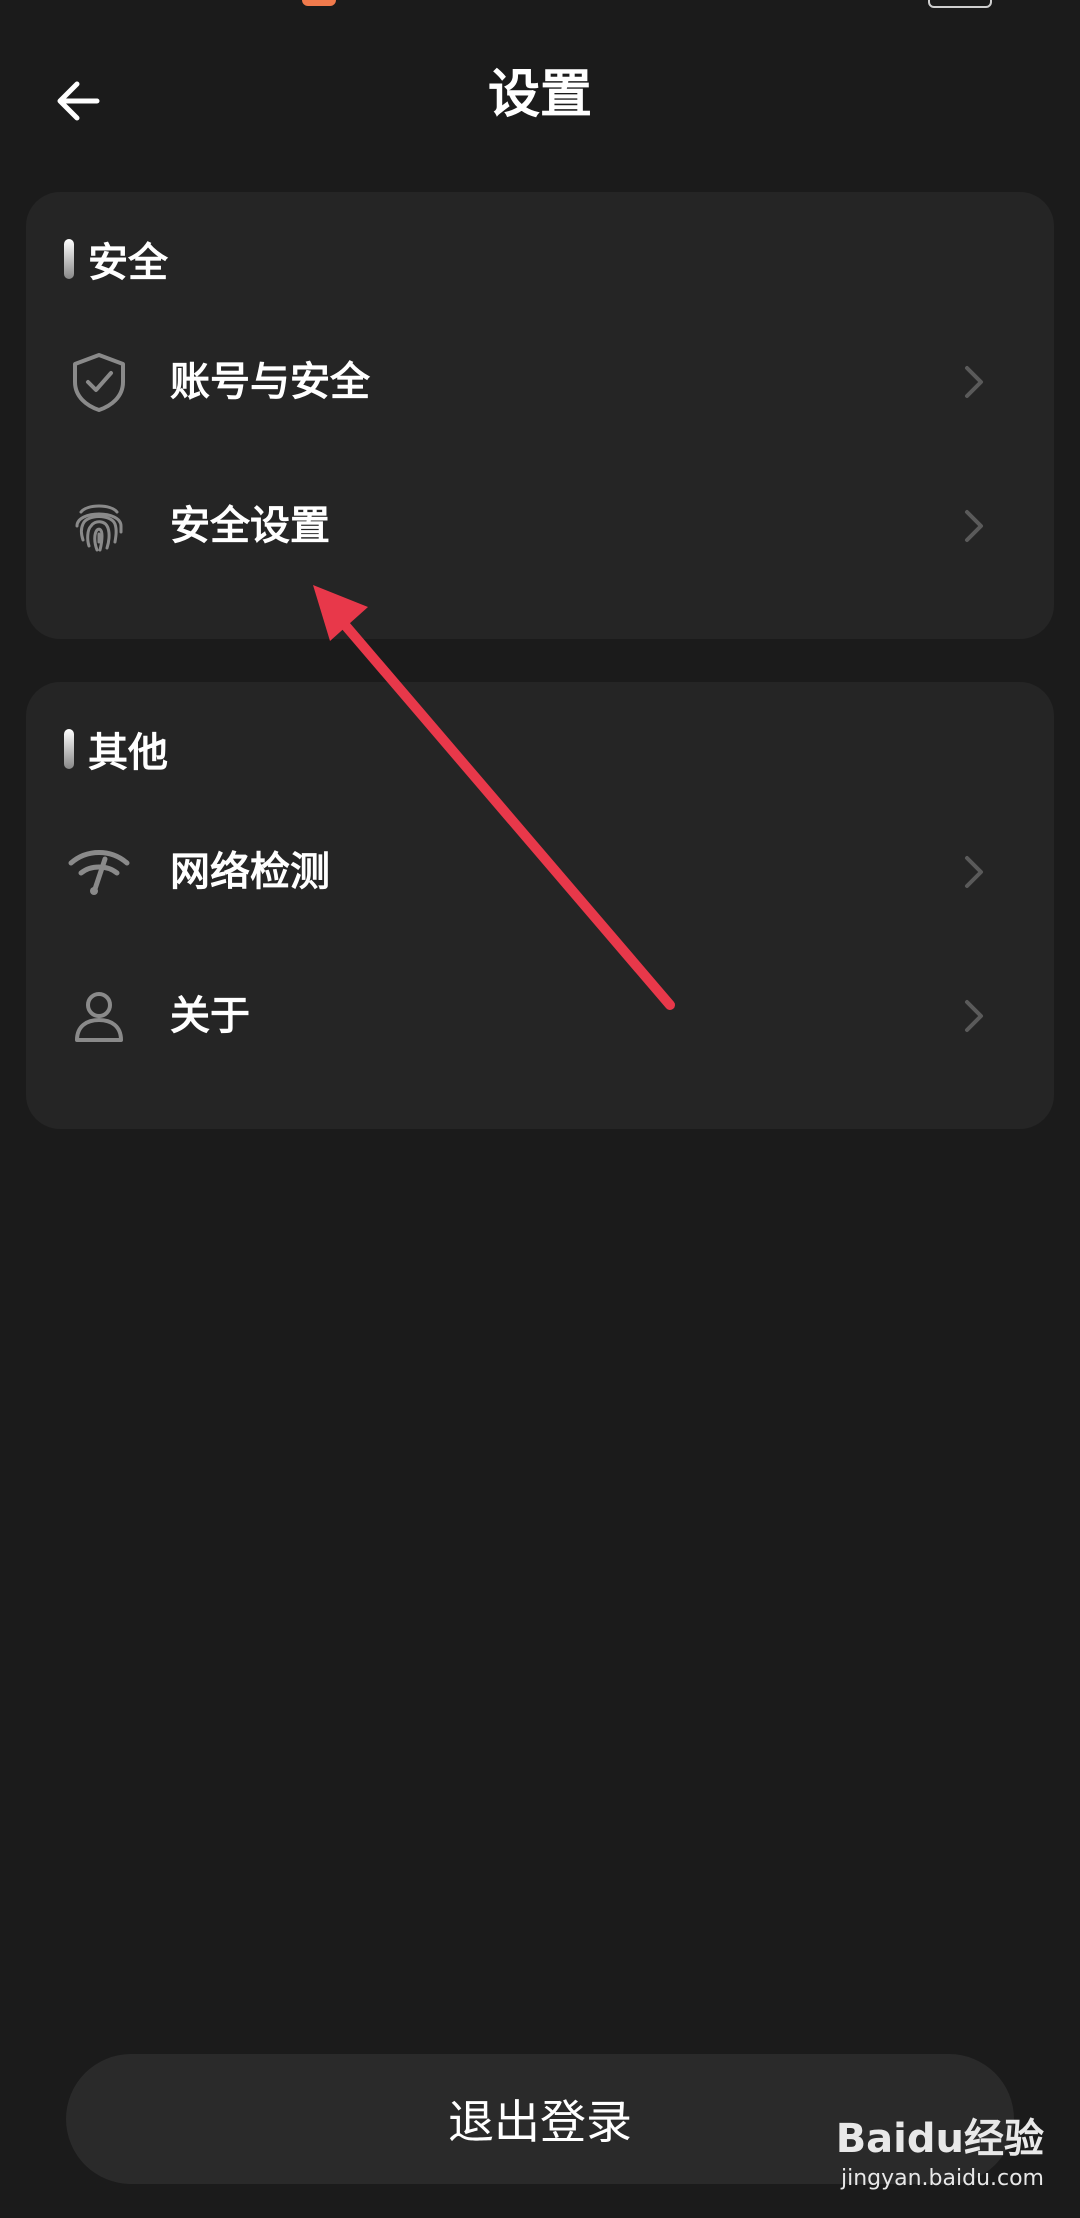 The height and width of the screenshot is (2218, 1080). Describe the element at coordinates (128, 263) in the screenshot. I see `section-title: 安全` at that location.